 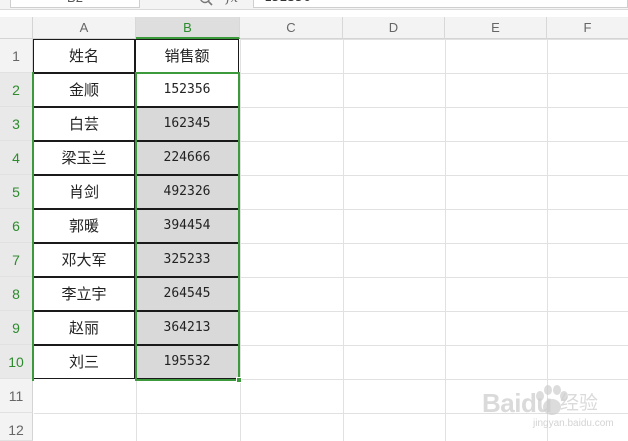 What do you see at coordinates (232, 3) in the screenshot?
I see `fx-label: fx` at bounding box center [232, 3].